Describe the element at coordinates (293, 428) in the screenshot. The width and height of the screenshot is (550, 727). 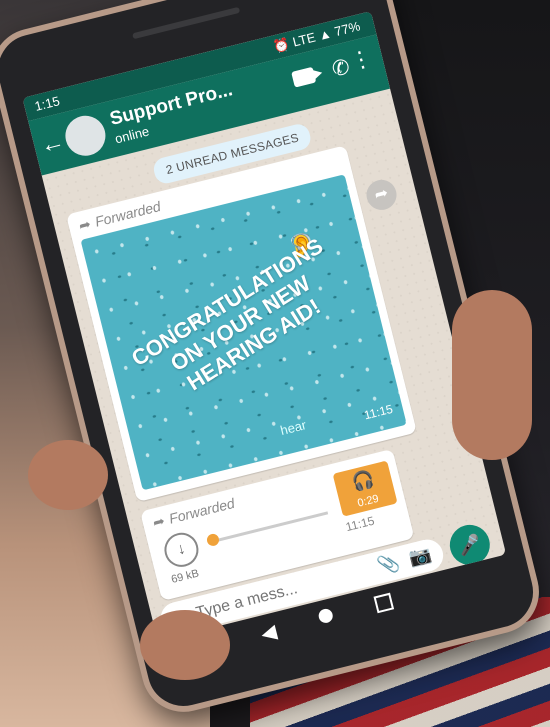
I see `brand-logo: hear` at that location.